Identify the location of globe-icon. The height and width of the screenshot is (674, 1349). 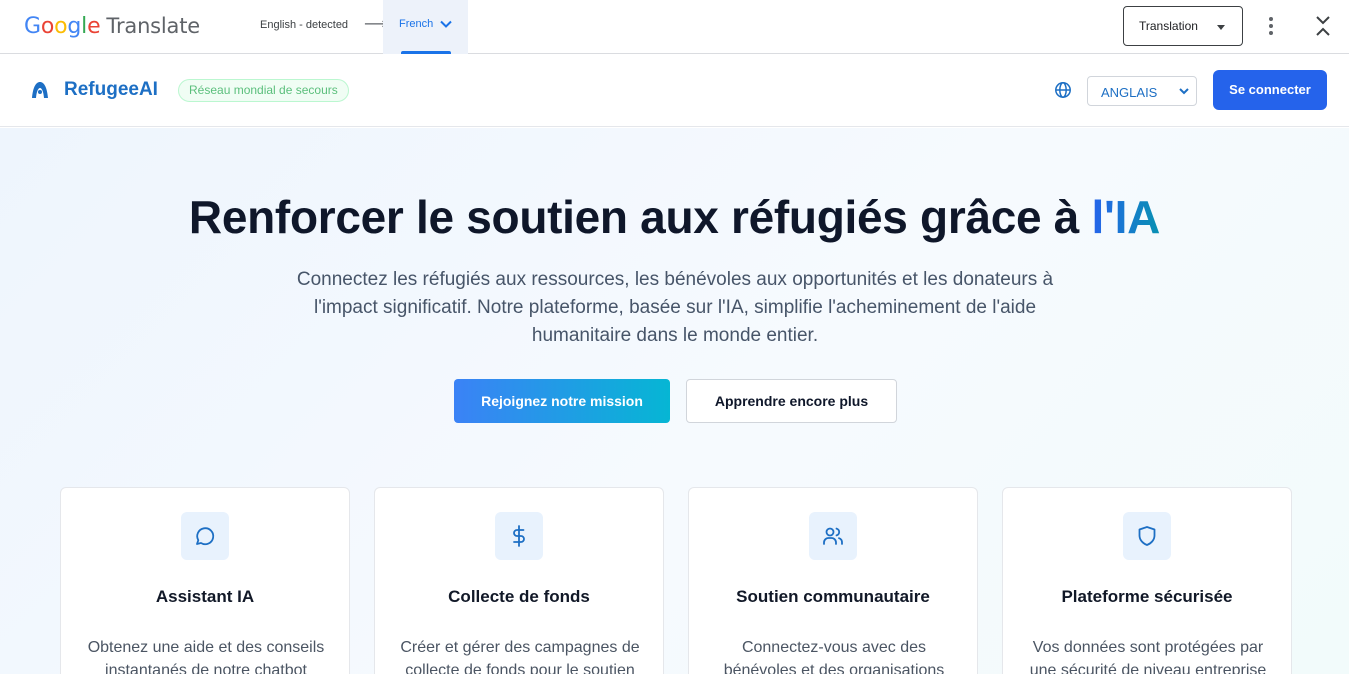
(1063, 90).